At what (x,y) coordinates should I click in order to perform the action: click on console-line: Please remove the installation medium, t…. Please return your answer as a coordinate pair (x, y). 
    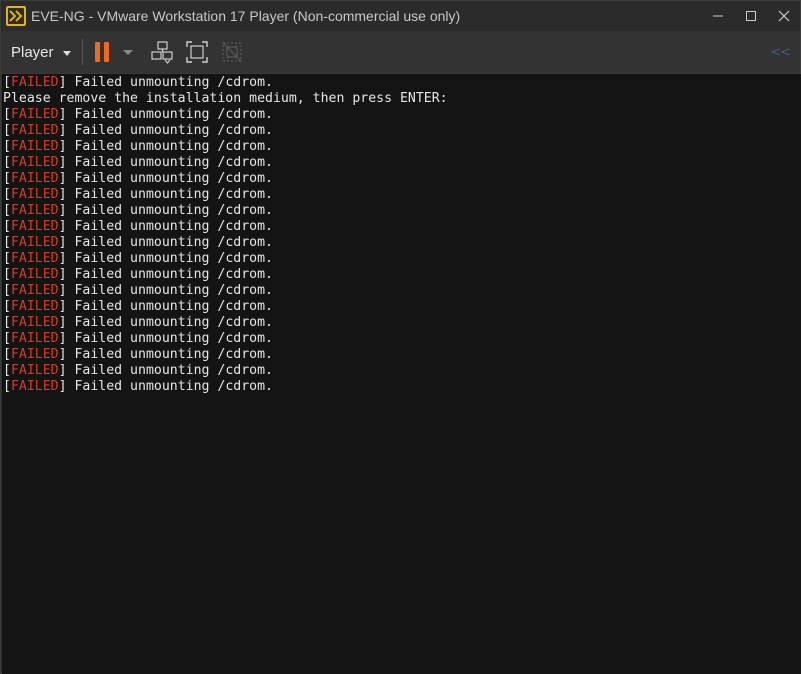
    Looking at the image, I should click on (401, 99).